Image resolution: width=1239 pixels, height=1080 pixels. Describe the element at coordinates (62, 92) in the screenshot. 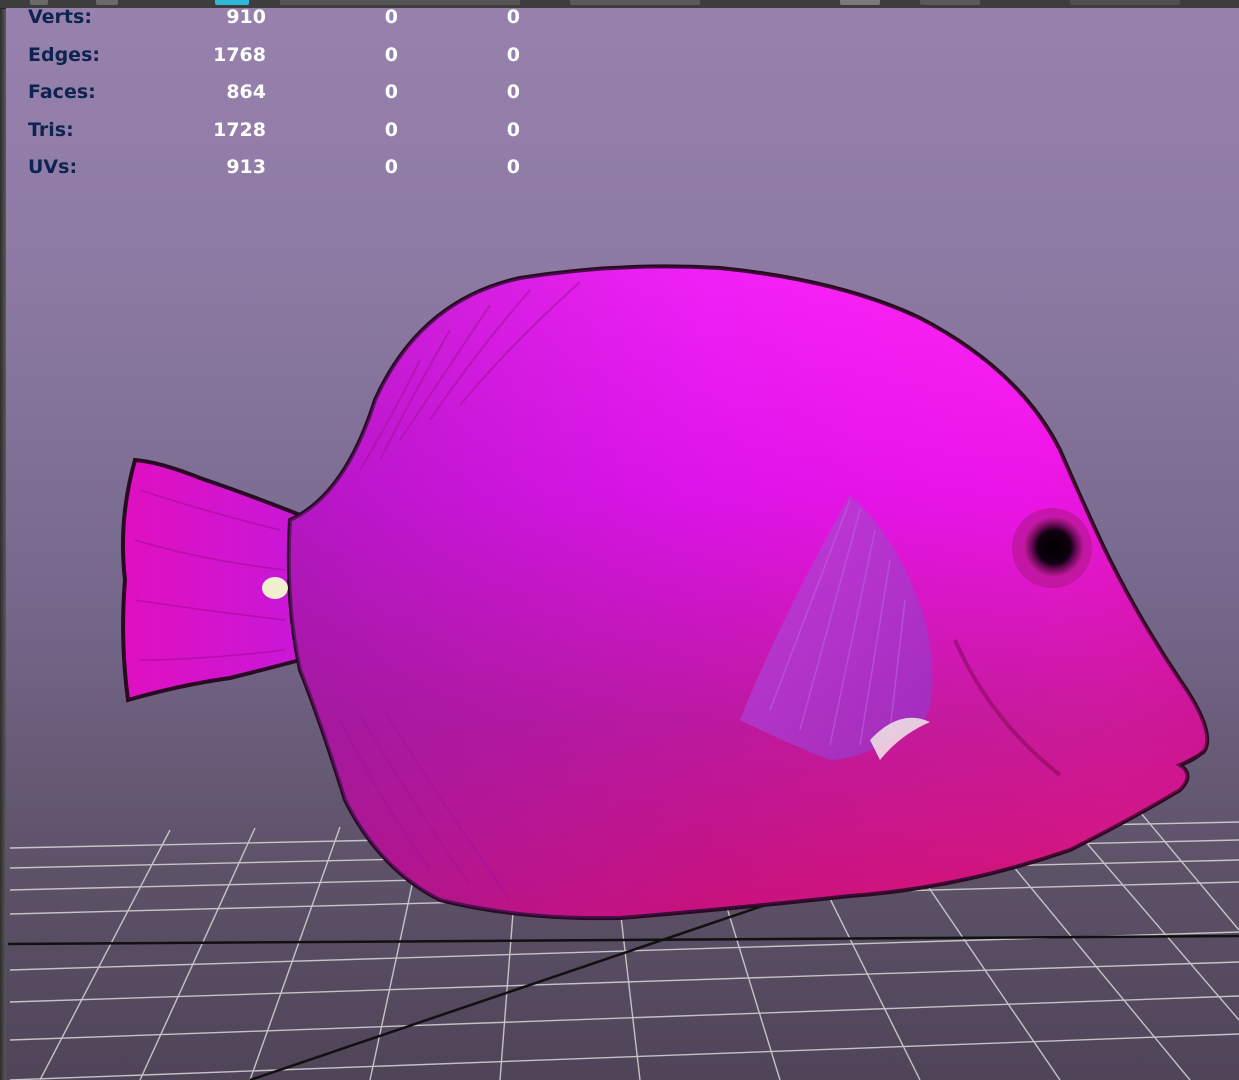

I see `hud-label: Faces:` at that location.